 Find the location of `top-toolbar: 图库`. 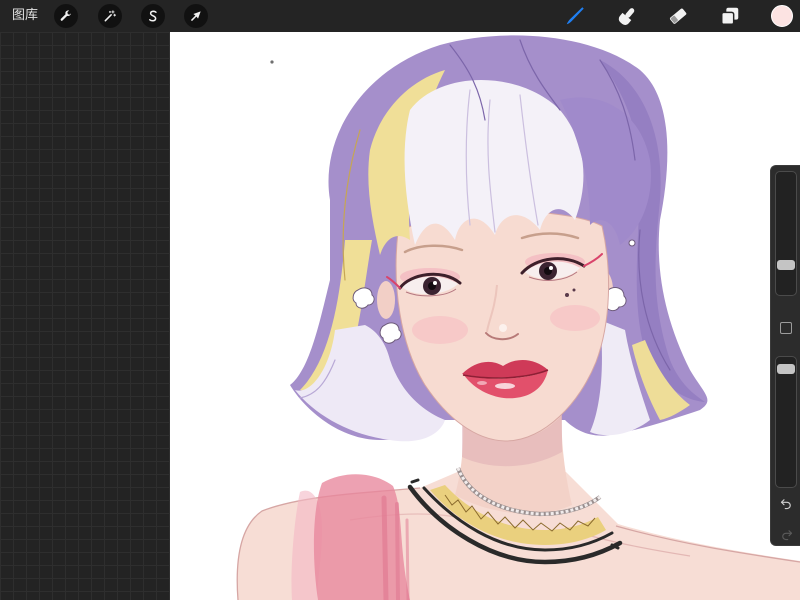

top-toolbar: 图库 is located at coordinates (400, 16).